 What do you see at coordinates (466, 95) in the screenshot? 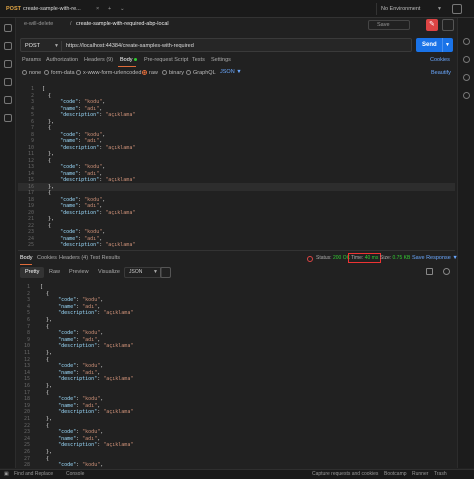
I see `info-icon` at bounding box center [466, 95].